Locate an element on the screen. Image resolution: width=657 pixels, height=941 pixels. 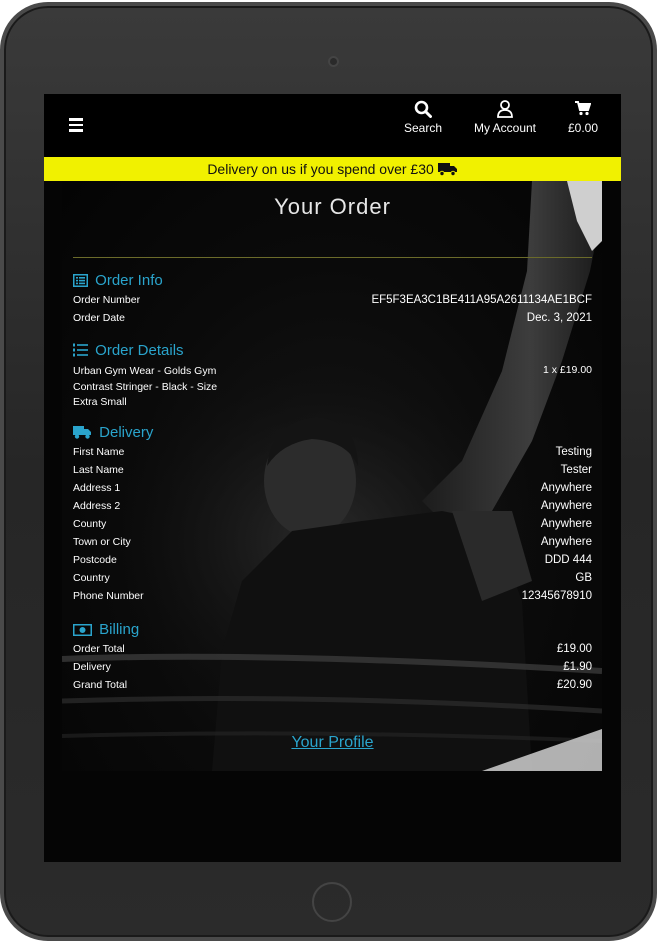
your-profile-link: Your Profile is located at coordinates (332, 743).